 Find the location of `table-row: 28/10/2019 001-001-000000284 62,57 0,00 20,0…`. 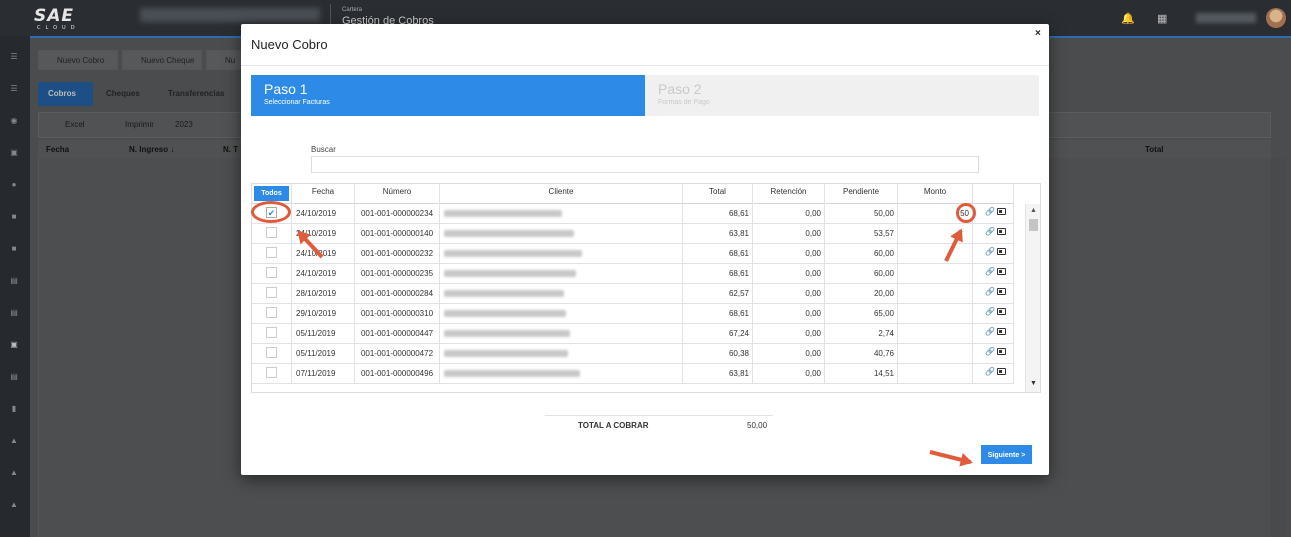

table-row: 28/10/2019 001-001-000000284 62,57 0,00 20,0… is located at coordinates (633, 294).